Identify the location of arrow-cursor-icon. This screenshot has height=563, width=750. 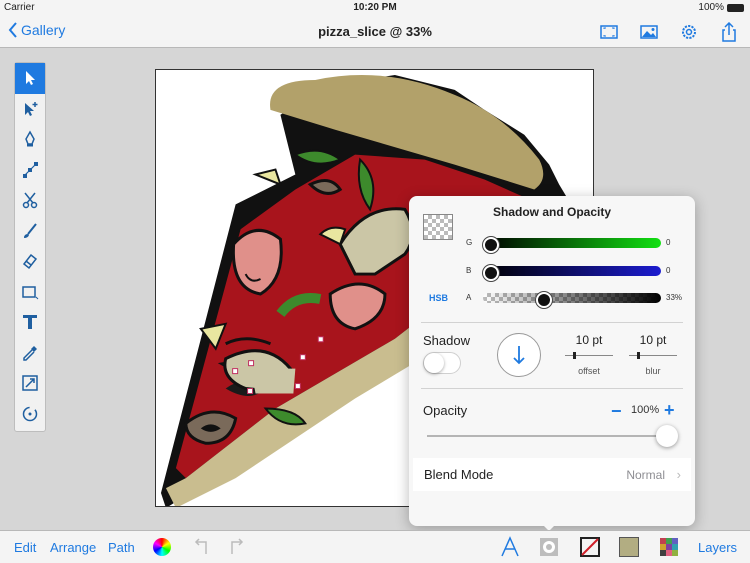
(30, 78).